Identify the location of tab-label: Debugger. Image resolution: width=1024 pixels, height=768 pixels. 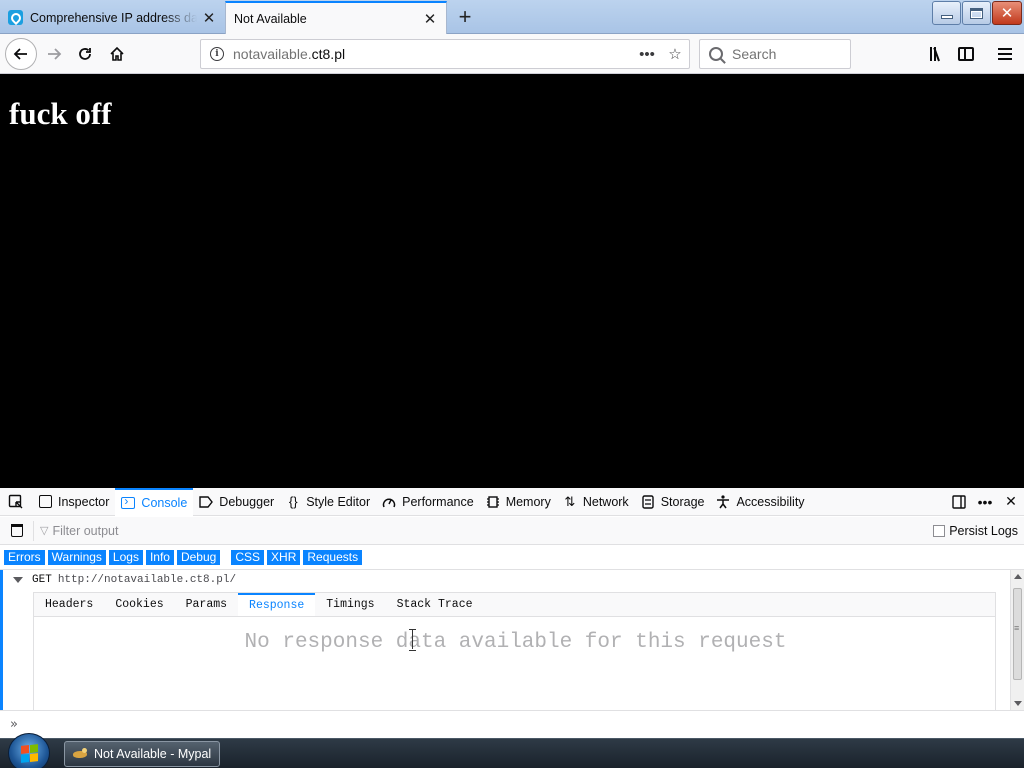
(247, 501).